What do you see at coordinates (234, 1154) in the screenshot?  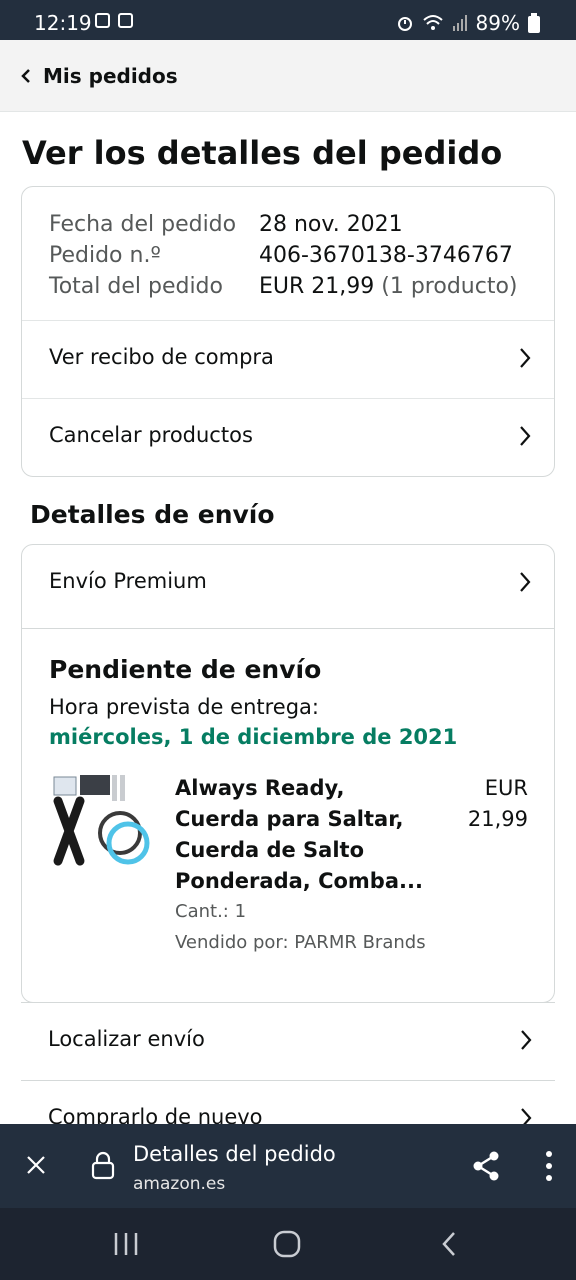 I see `browser-page-title: Detalles del pedido` at bounding box center [234, 1154].